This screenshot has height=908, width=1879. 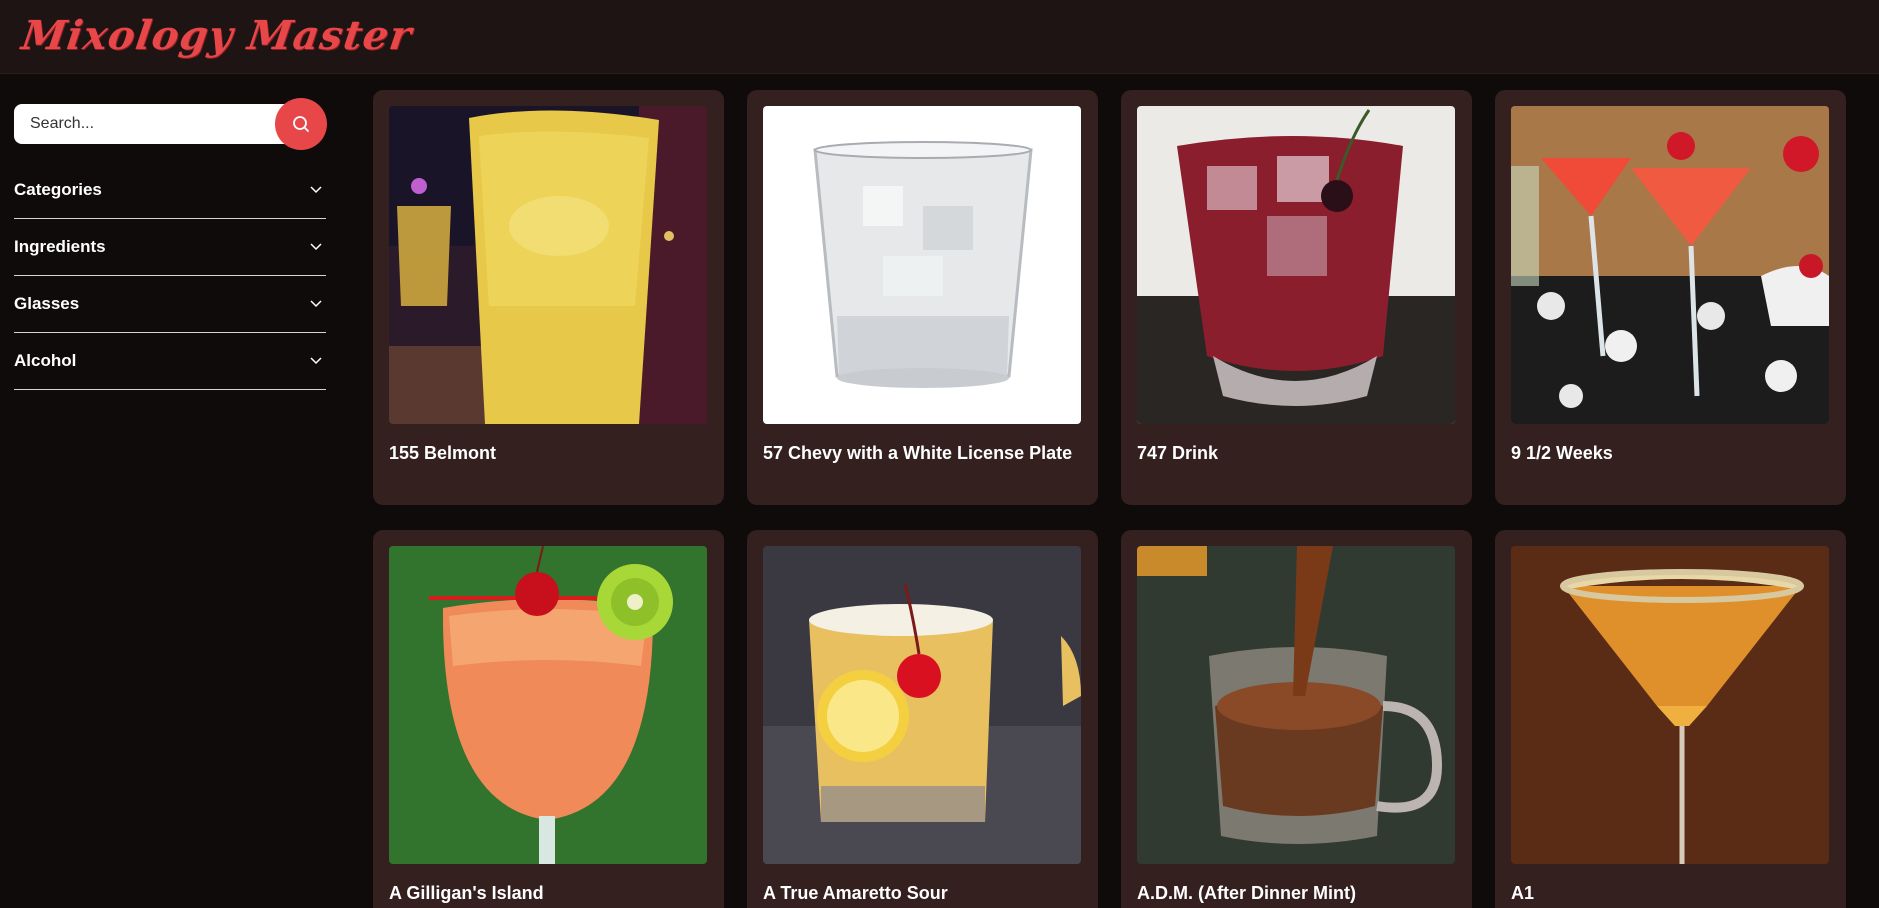 I want to click on top-bar: Mixology Master, so click(x=939, y=37).